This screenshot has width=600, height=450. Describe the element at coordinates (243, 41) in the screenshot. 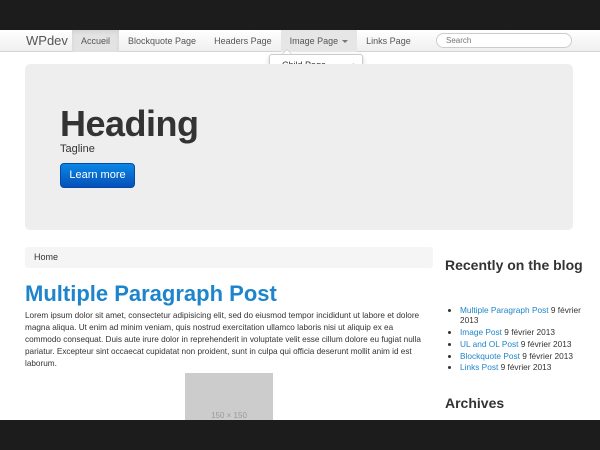

I see `nav-item-headers-page: Headers Page` at that location.